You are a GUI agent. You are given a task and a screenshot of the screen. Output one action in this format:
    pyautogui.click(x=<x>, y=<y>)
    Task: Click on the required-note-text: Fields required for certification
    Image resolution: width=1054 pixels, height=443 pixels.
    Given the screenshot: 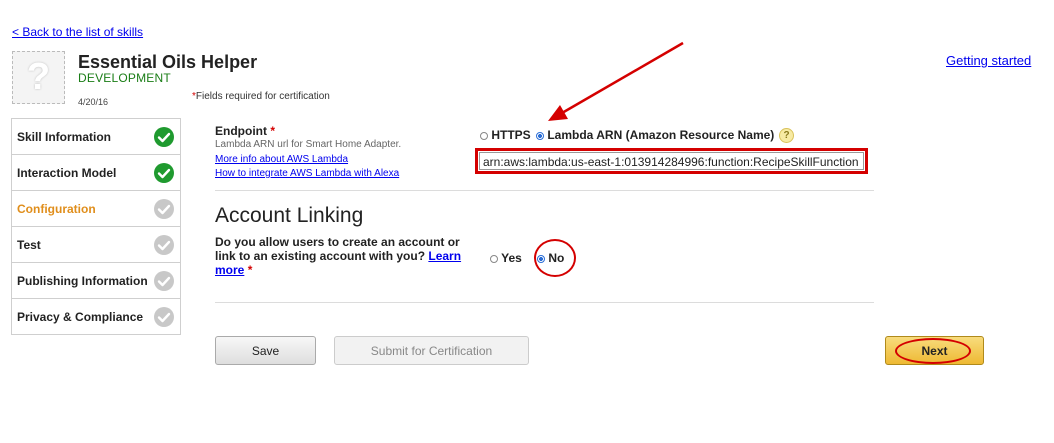 What is the action you would take?
    pyautogui.click(x=262, y=96)
    